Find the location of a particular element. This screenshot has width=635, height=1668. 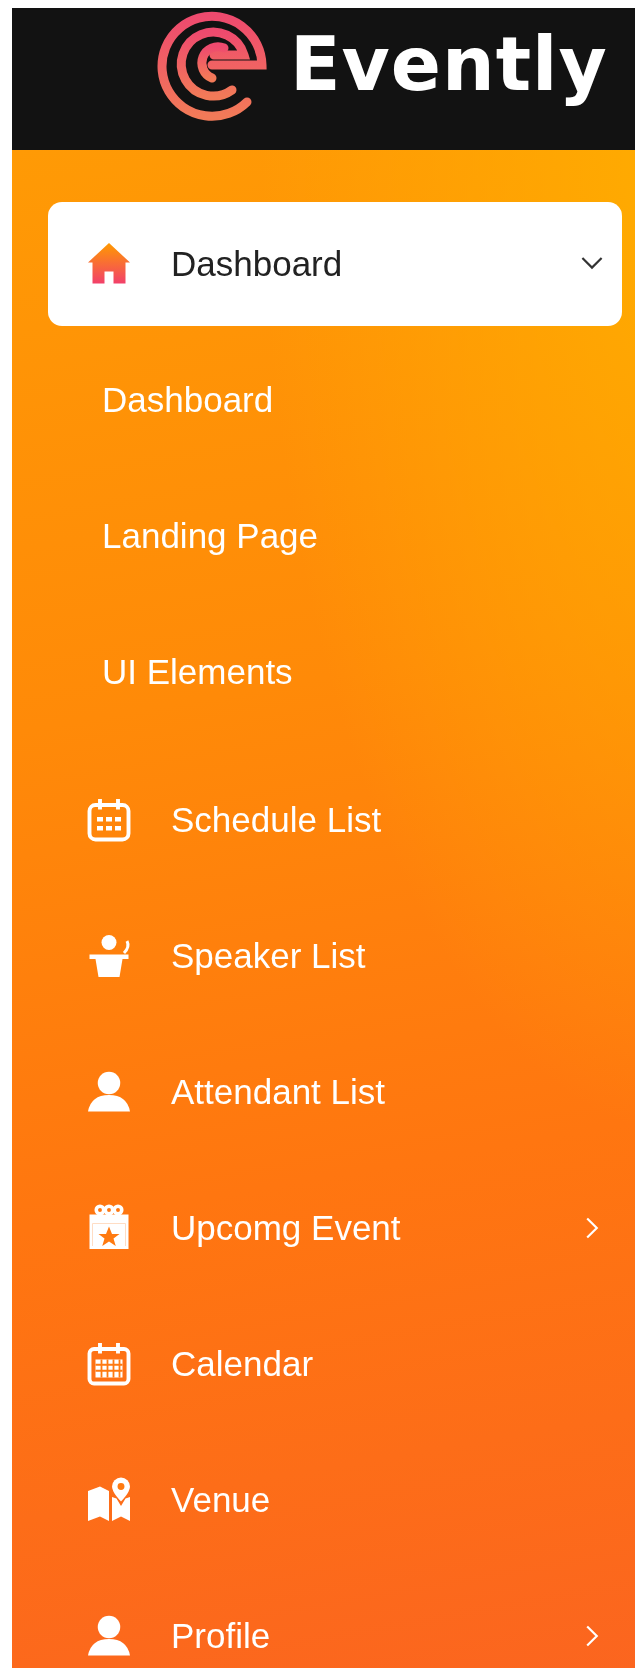

menu-item: Venue is located at coordinates (335, 1500).